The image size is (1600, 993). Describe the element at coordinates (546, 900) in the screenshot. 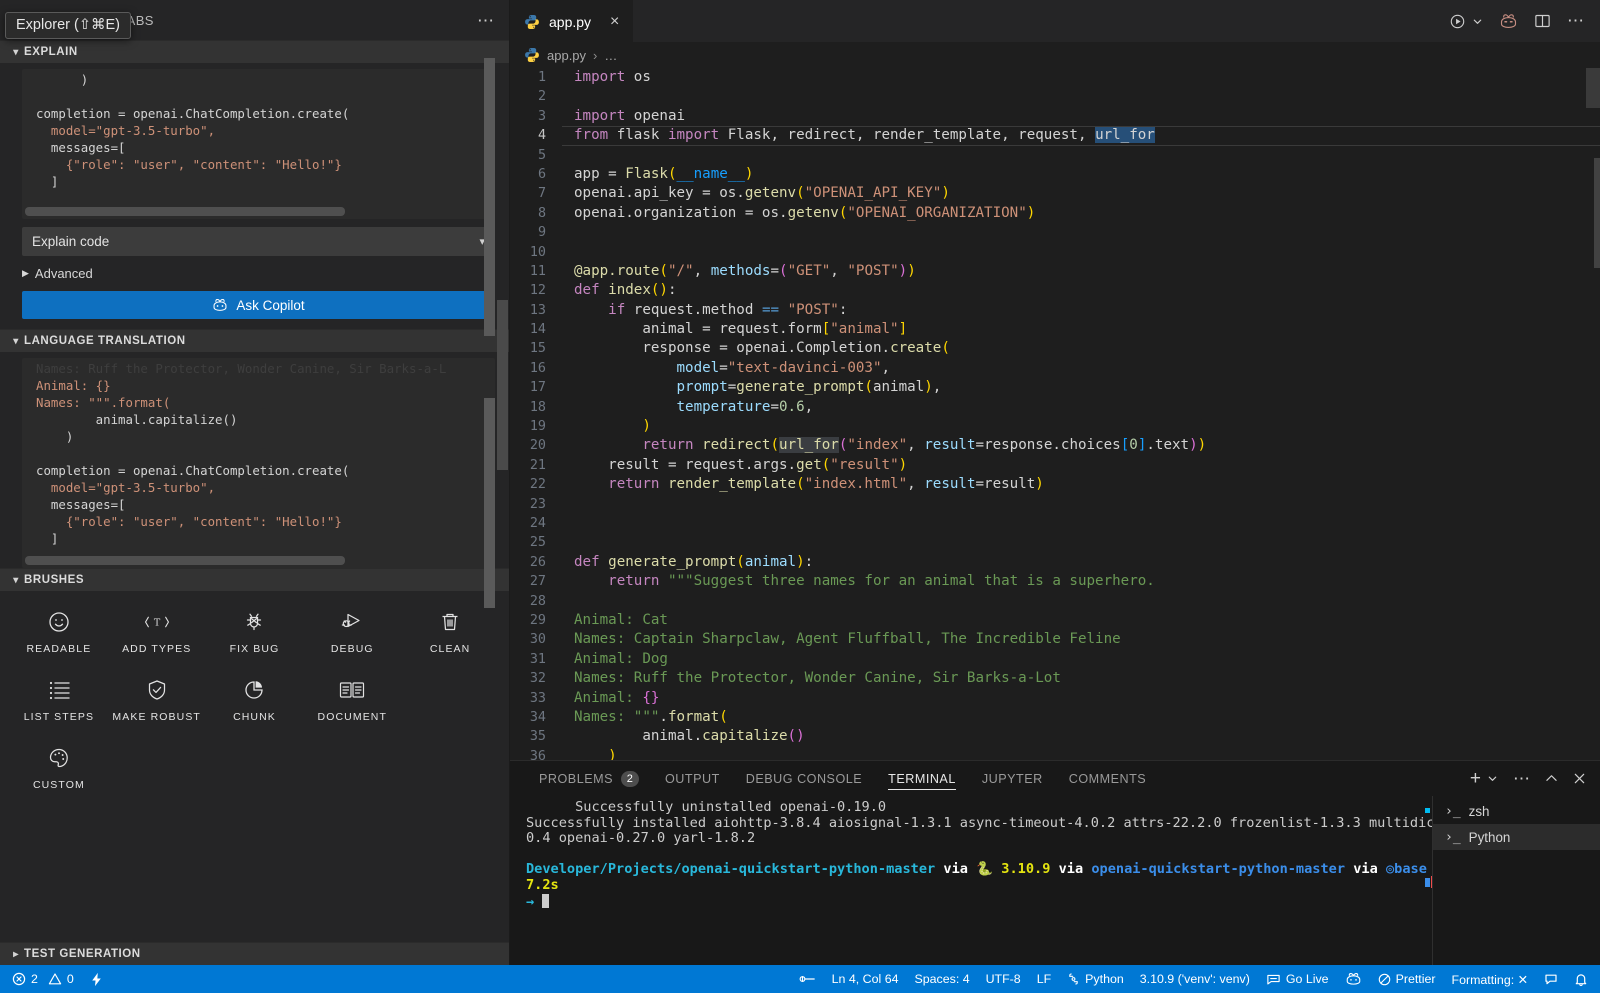

I see `terminal-cursor` at that location.